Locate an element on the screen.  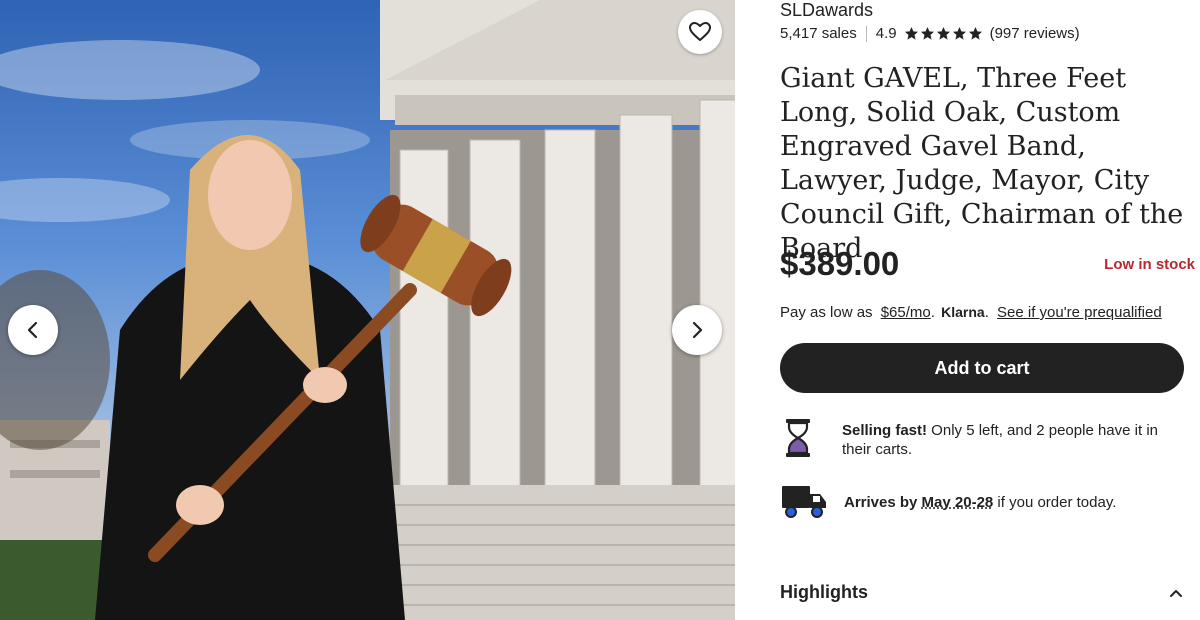
arrives-label: Arrives by is located at coordinates (881, 502).